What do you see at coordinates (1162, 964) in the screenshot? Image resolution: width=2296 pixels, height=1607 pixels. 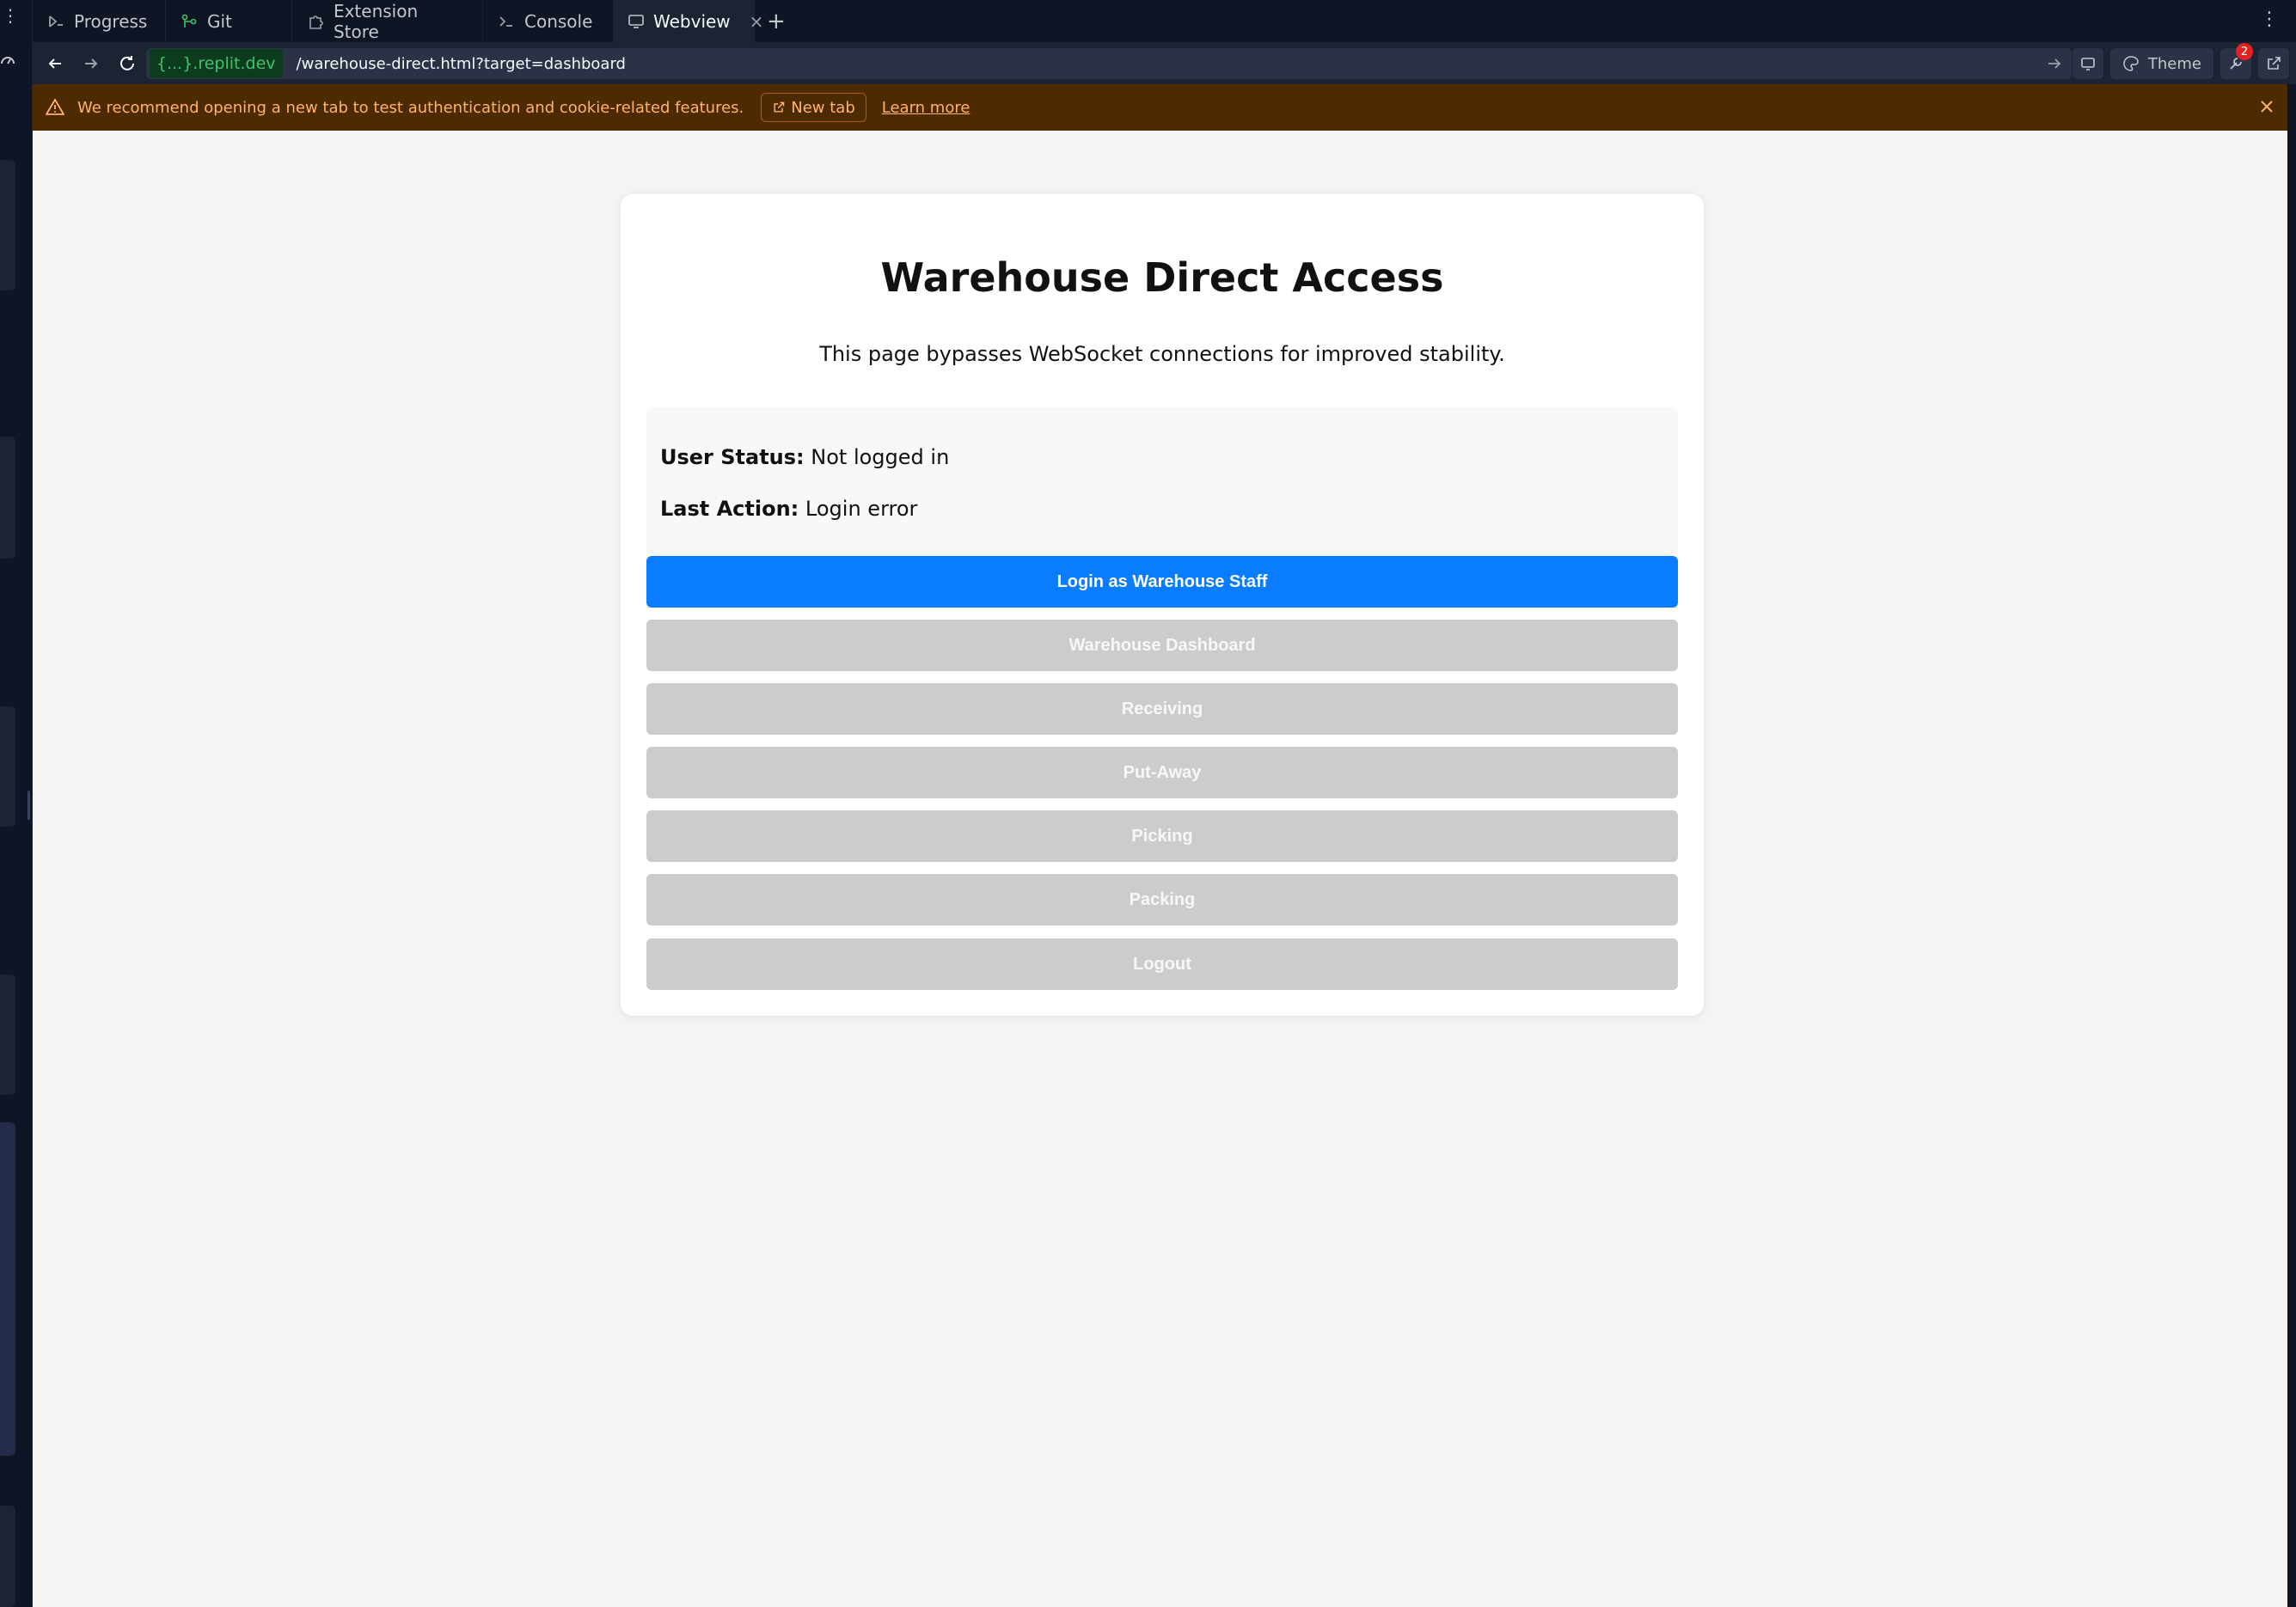 I see `logout-button: Logout` at bounding box center [1162, 964].